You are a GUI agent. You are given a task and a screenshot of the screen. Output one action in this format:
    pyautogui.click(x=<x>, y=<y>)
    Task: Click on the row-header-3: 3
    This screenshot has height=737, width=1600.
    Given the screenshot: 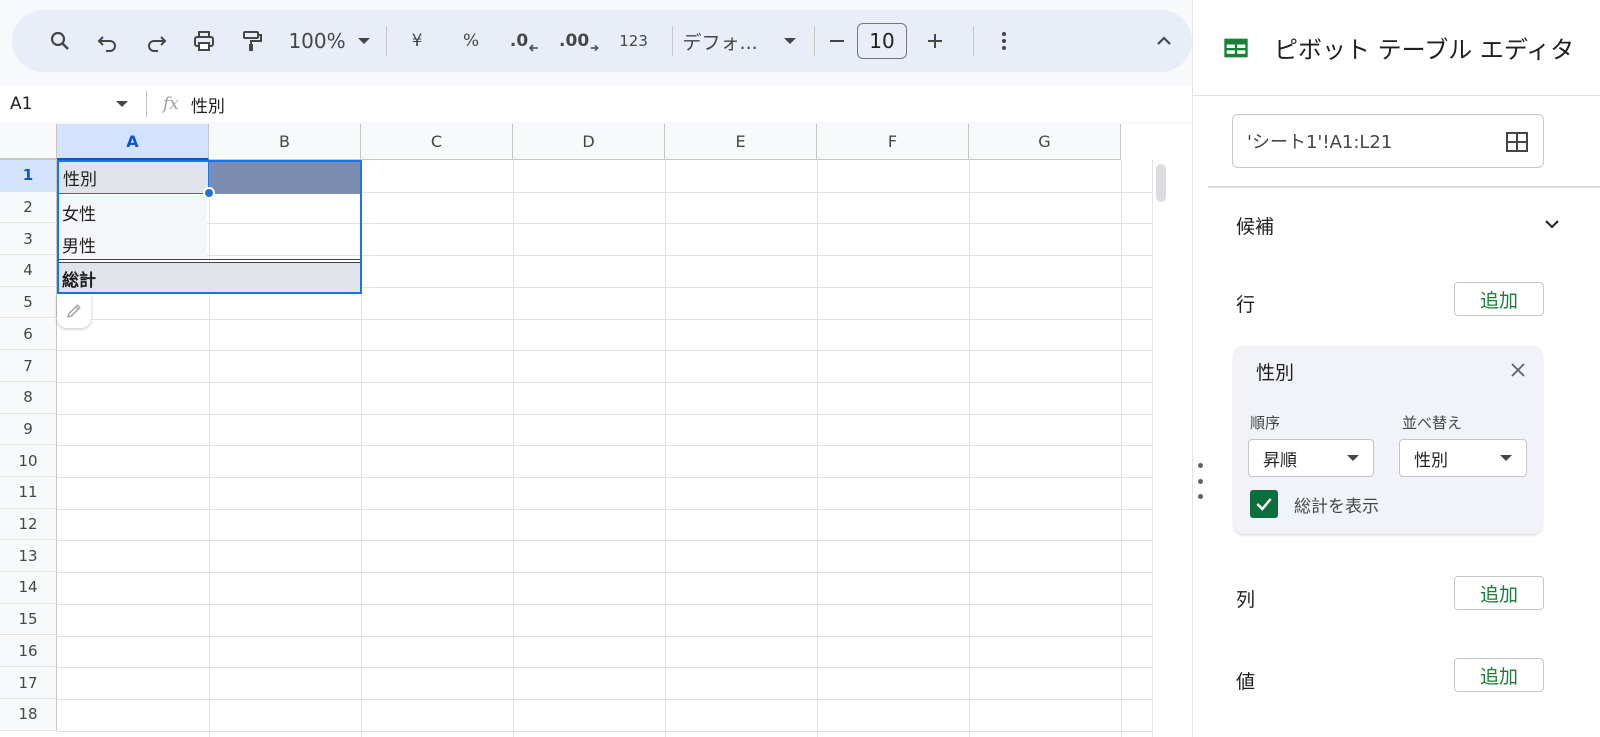 What is the action you would take?
    pyautogui.click(x=28, y=239)
    